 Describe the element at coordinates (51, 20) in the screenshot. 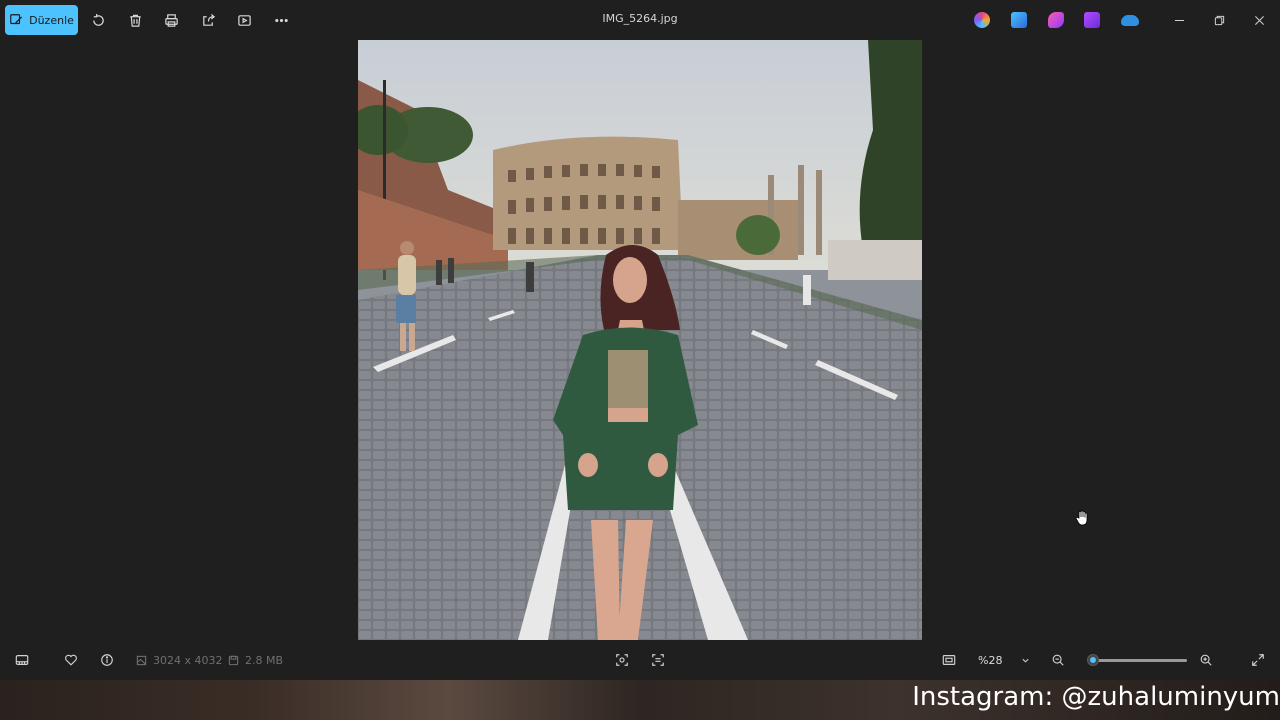

I see `edit-button-label: Düzenle` at that location.